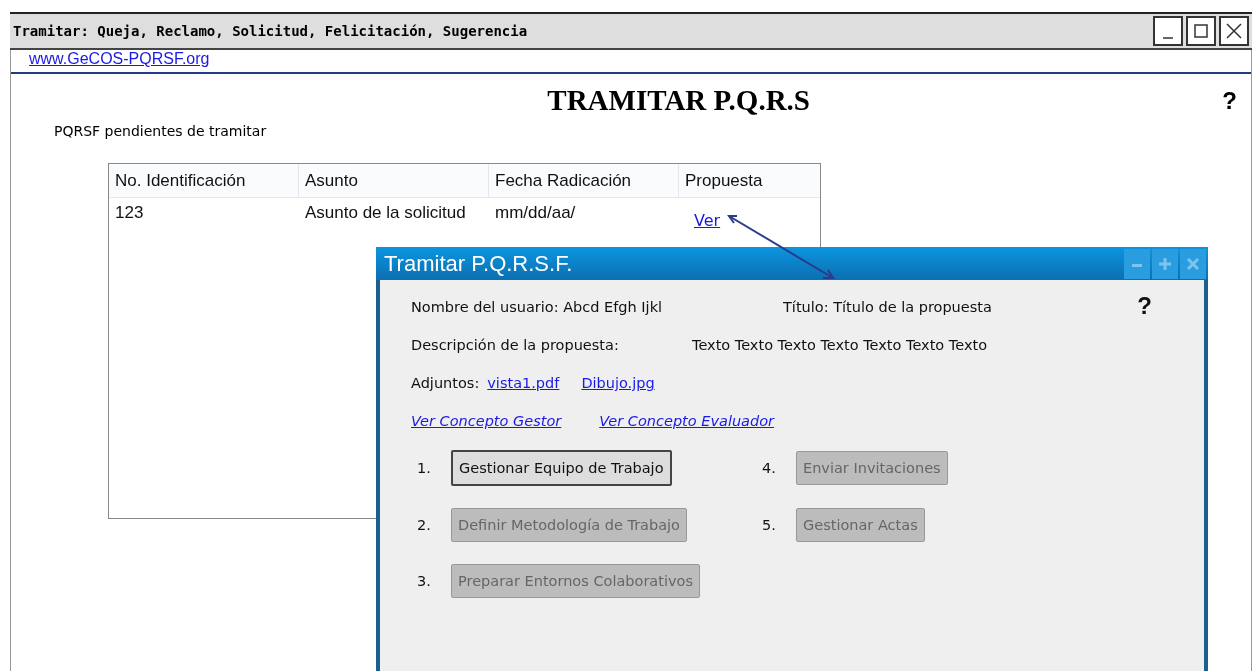  What do you see at coordinates (537, 307) in the screenshot?
I see `user-name-text: Nombre del usuario: Abcd Efgh Ijkl` at bounding box center [537, 307].